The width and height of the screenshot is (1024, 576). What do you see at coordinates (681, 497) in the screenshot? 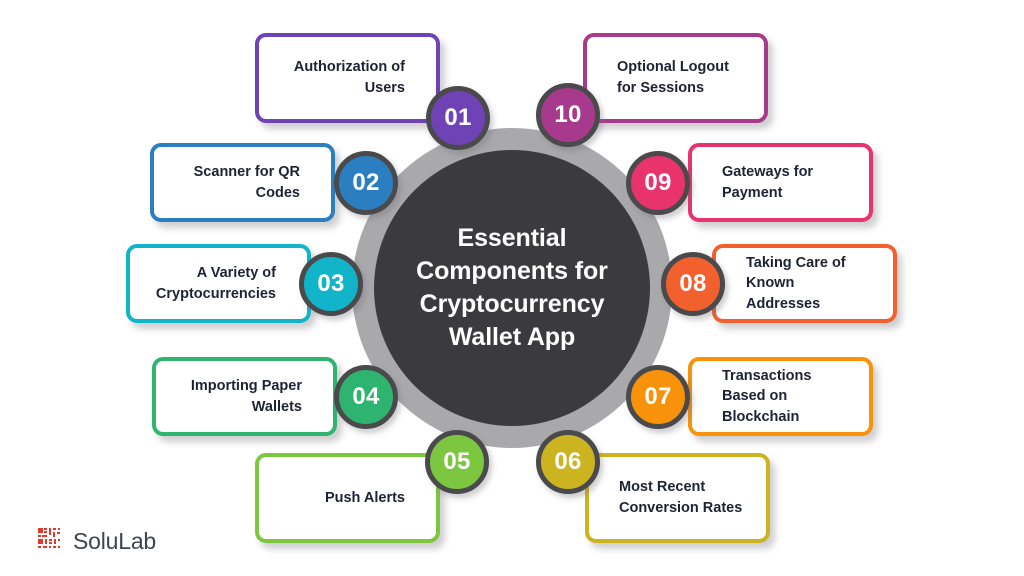
I see `item-label-06: Most Recent Conversion Rates` at bounding box center [681, 497].